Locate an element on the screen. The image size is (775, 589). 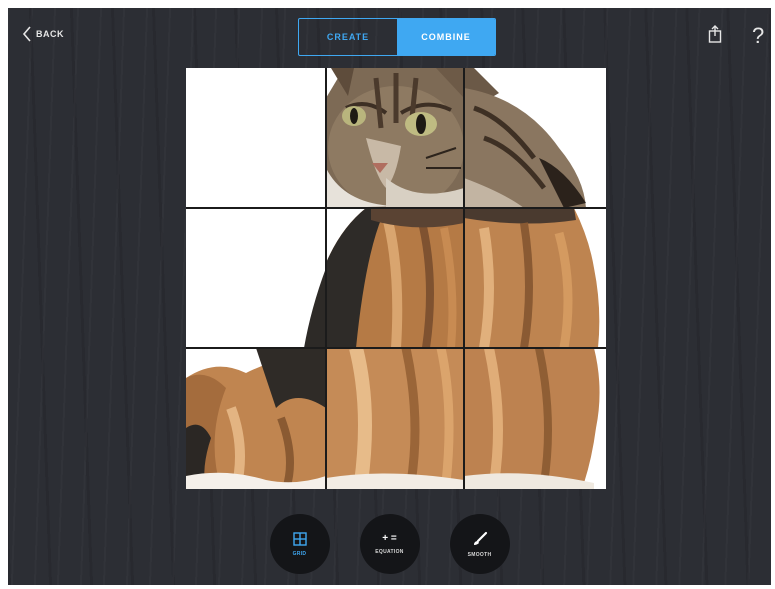
dog-chest-lower-image is located at coordinates (395, 418).